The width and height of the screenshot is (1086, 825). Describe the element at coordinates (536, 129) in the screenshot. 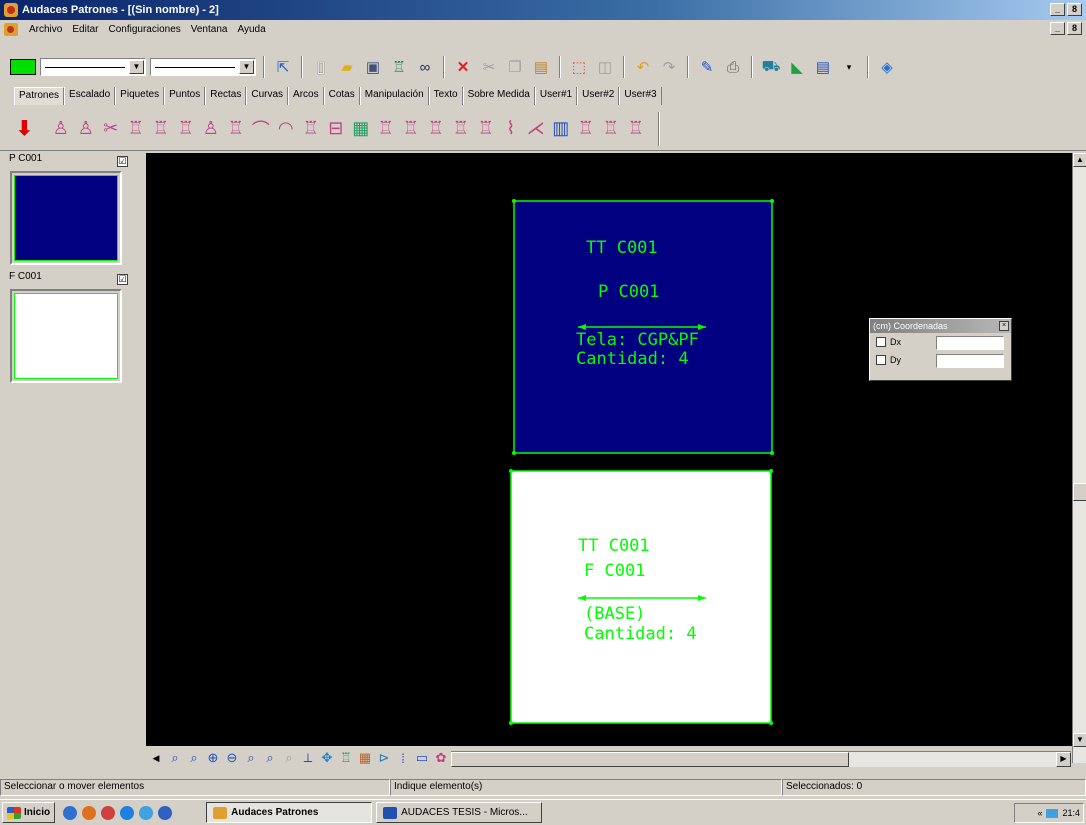

I see `pattern-tool-20-icon: ⋌` at that location.